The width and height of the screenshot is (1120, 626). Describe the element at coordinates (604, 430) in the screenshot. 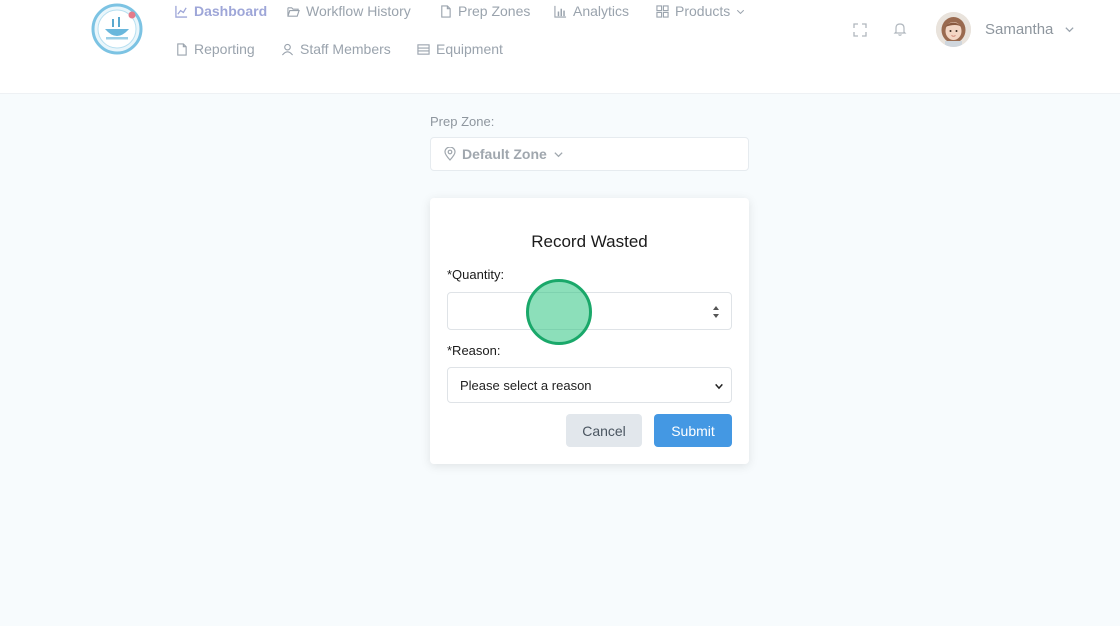

I see `cancel-button: Cancel` at that location.